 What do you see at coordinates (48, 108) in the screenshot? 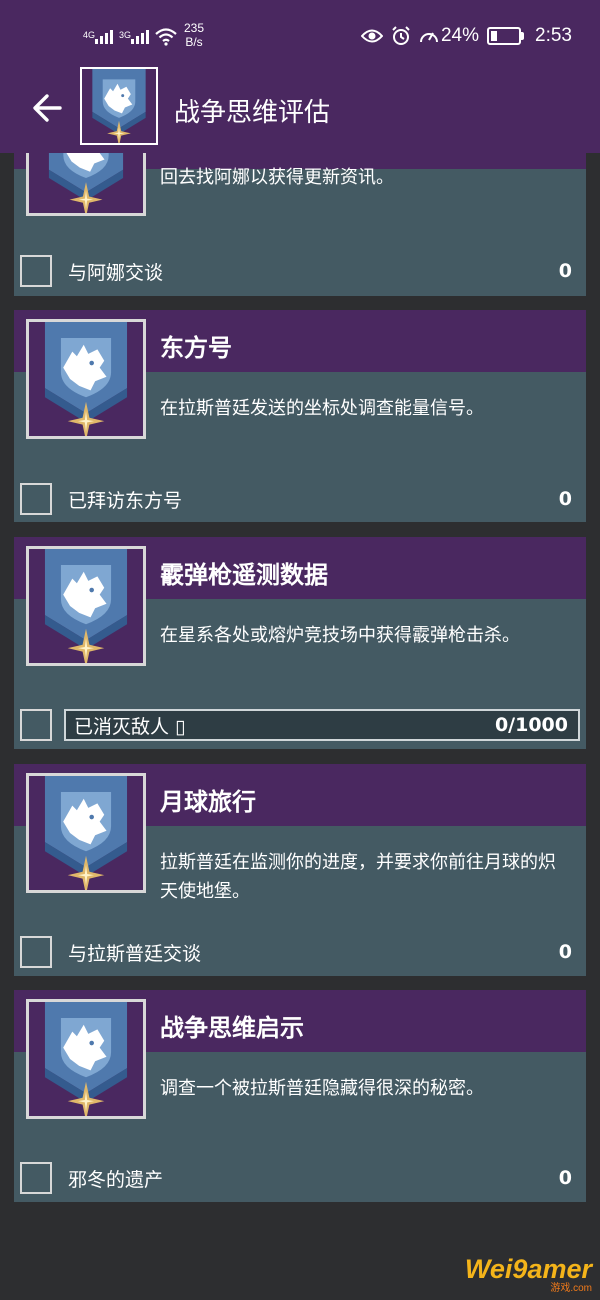
I see `back-arrow-icon` at bounding box center [48, 108].